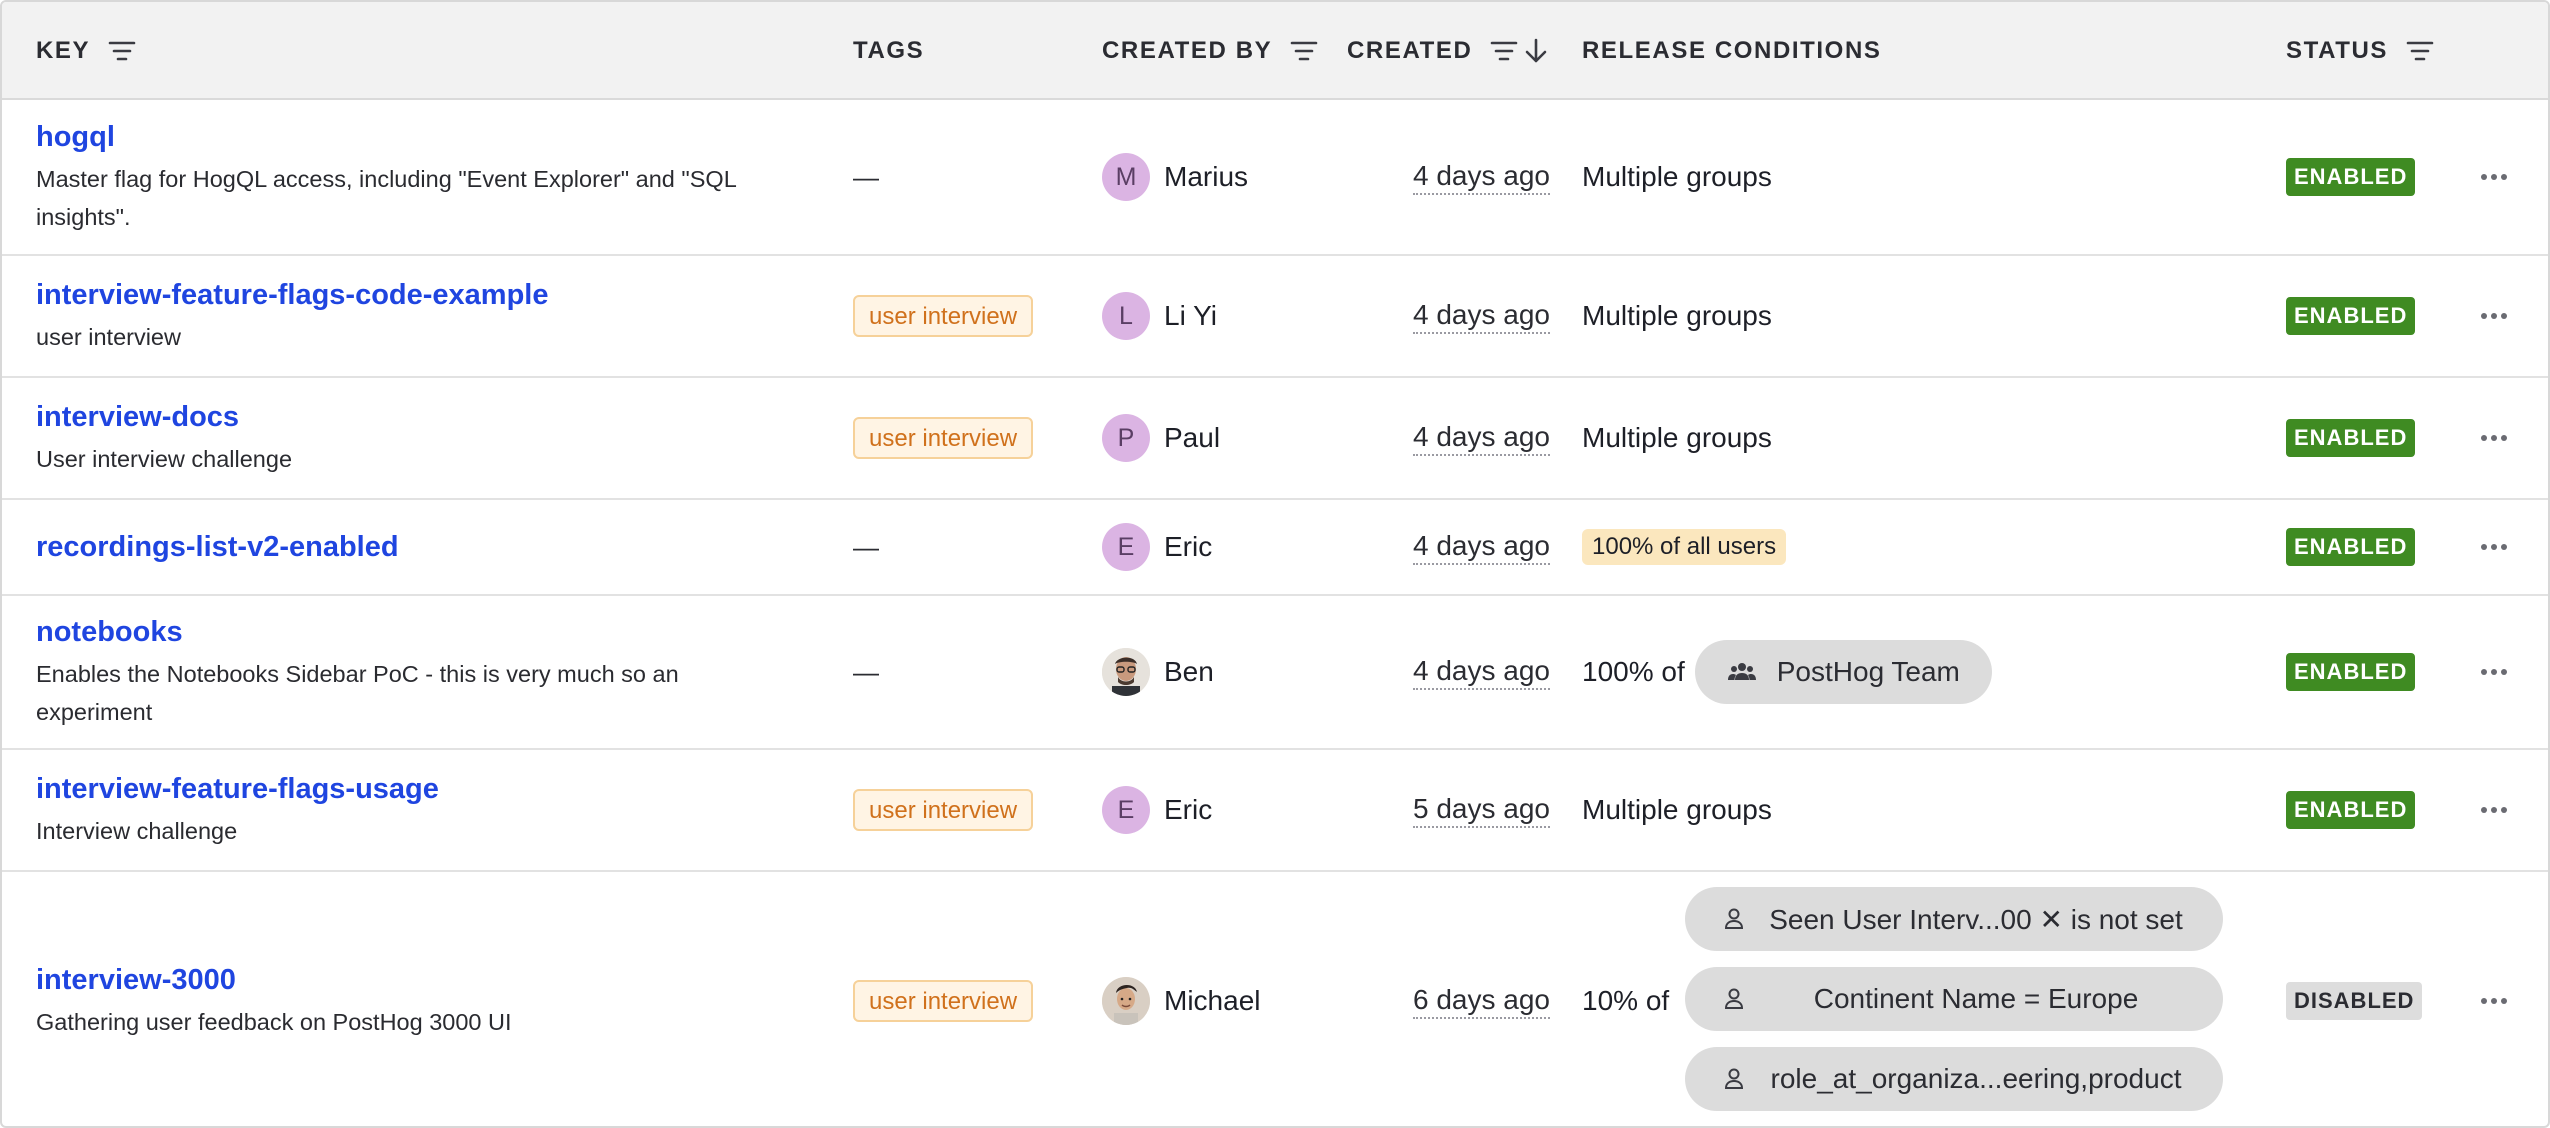 The width and height of the screenshot is (2550, 1128). I want to click on creator-cell: Ben, so click(1212, 672).